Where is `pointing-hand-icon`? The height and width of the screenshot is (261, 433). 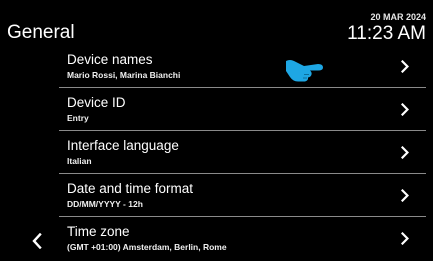 pointing-hand-icon is located at coordinates (304, 71).